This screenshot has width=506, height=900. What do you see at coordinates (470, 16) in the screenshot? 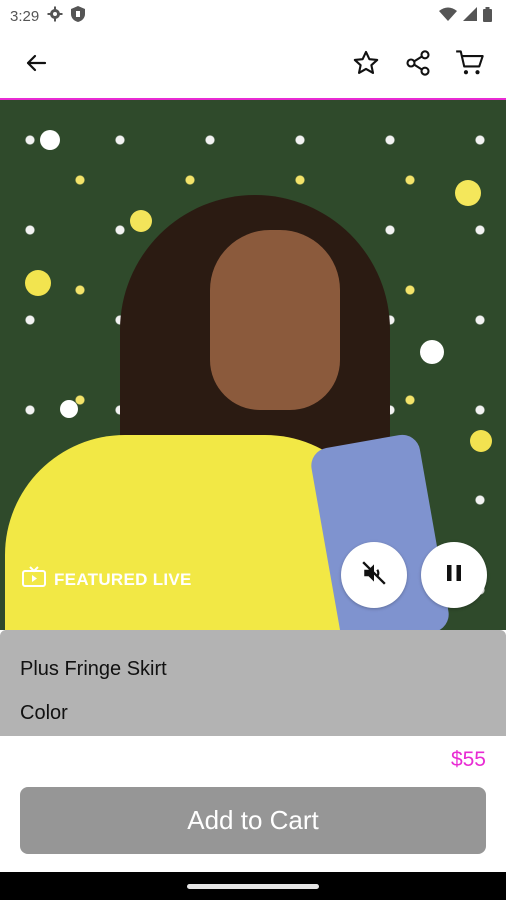
I see `signal-icon` at bounding box center [470, 16].